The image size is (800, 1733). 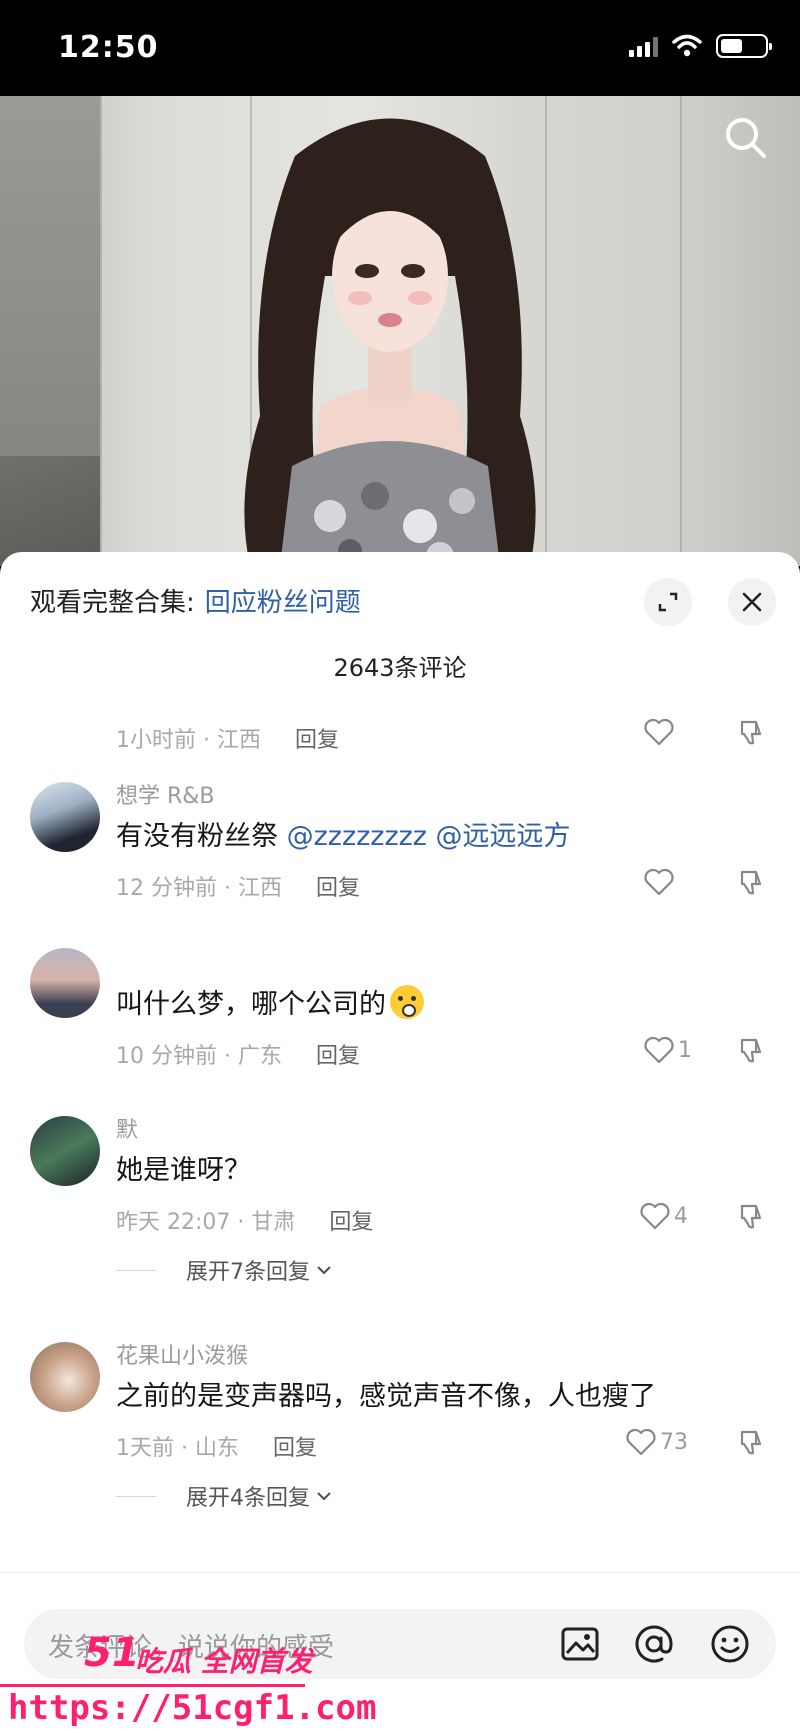 I want to click on comment-text: 有没有粉丝祭 @zzzzzzzz @远远远方, so click(x=343, y=833).